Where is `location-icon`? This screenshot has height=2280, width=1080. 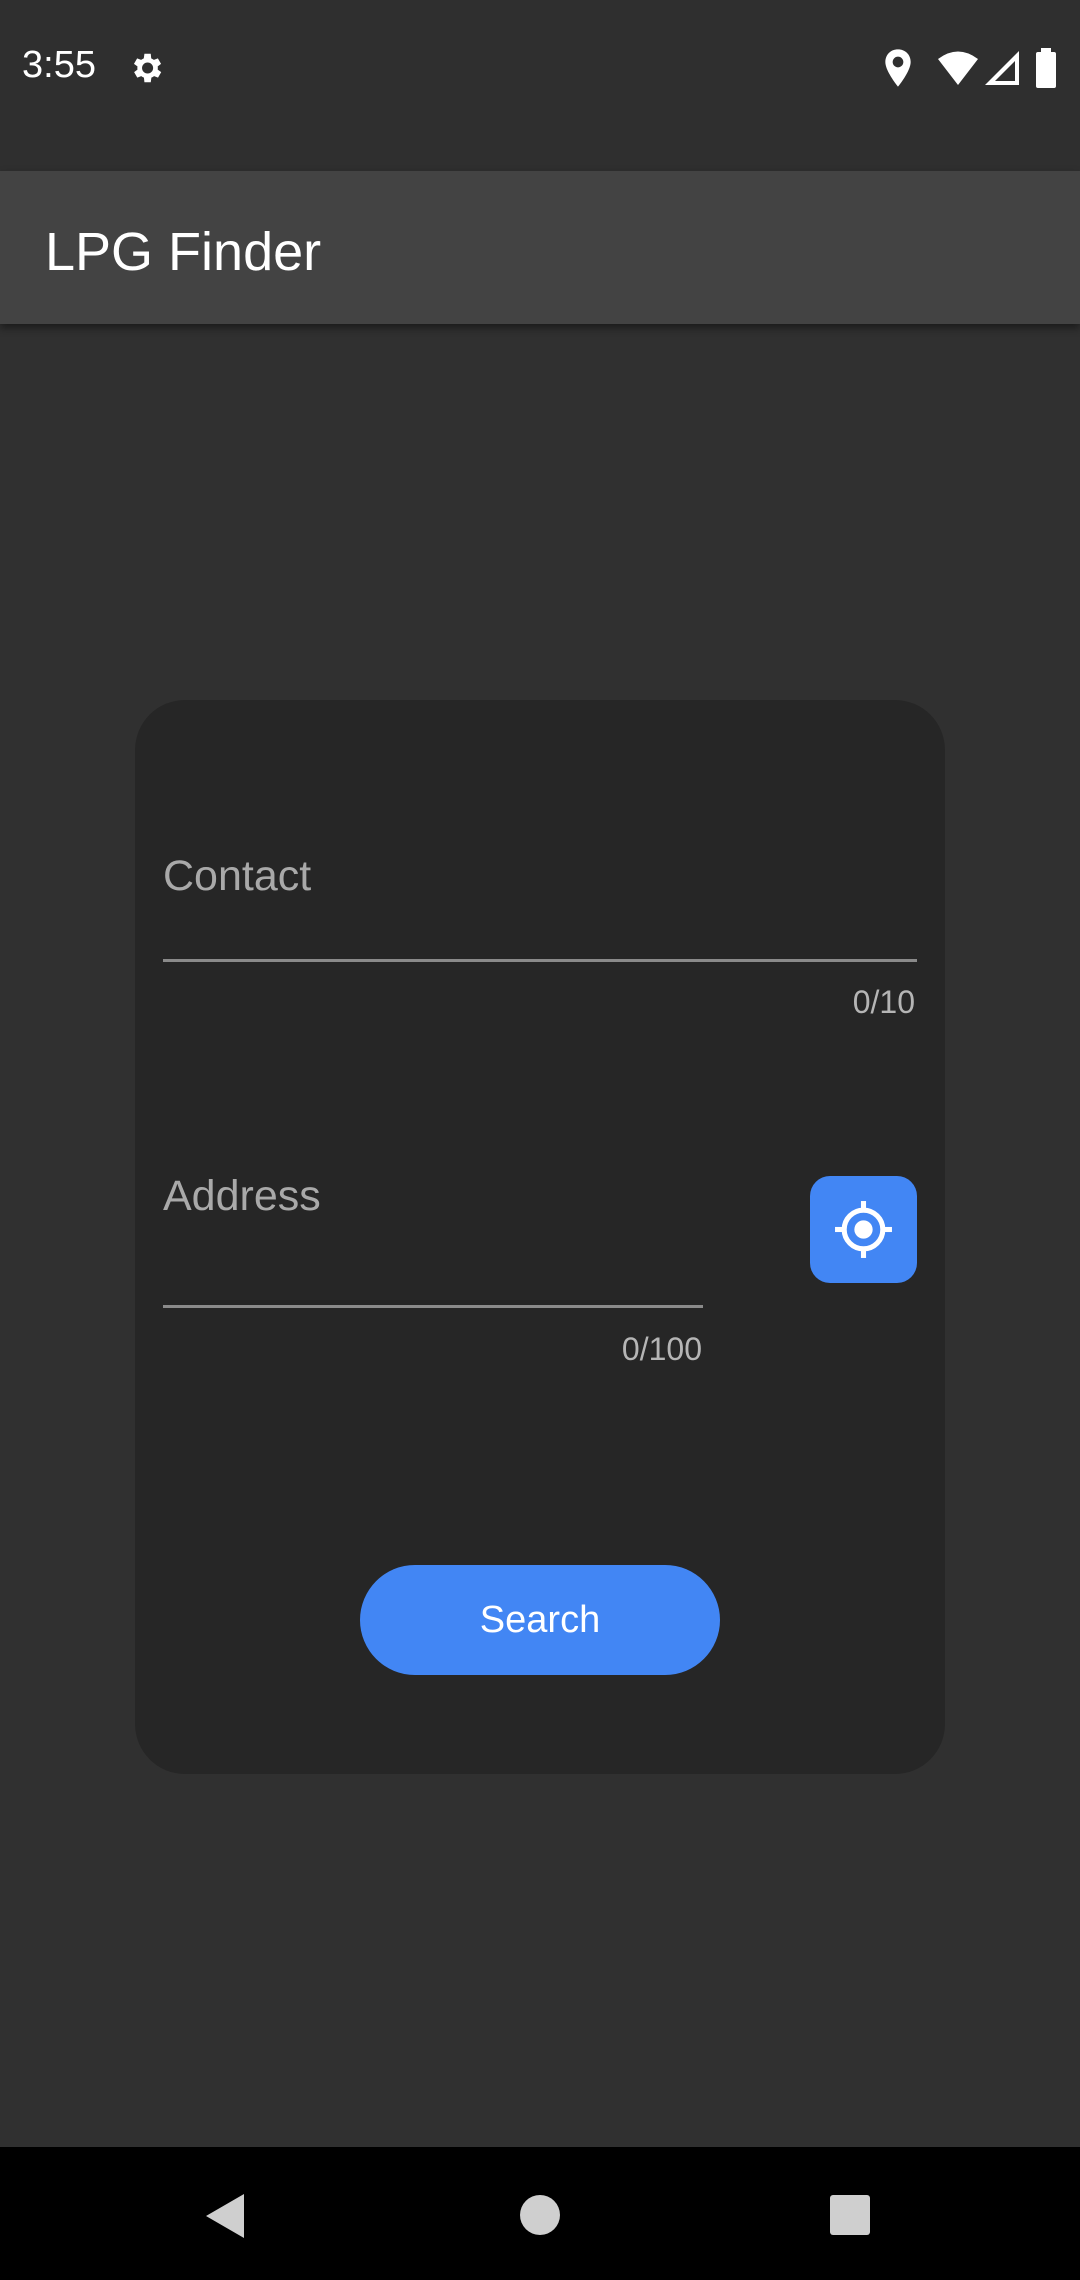 location-icon is located at coordinates (898, 68).